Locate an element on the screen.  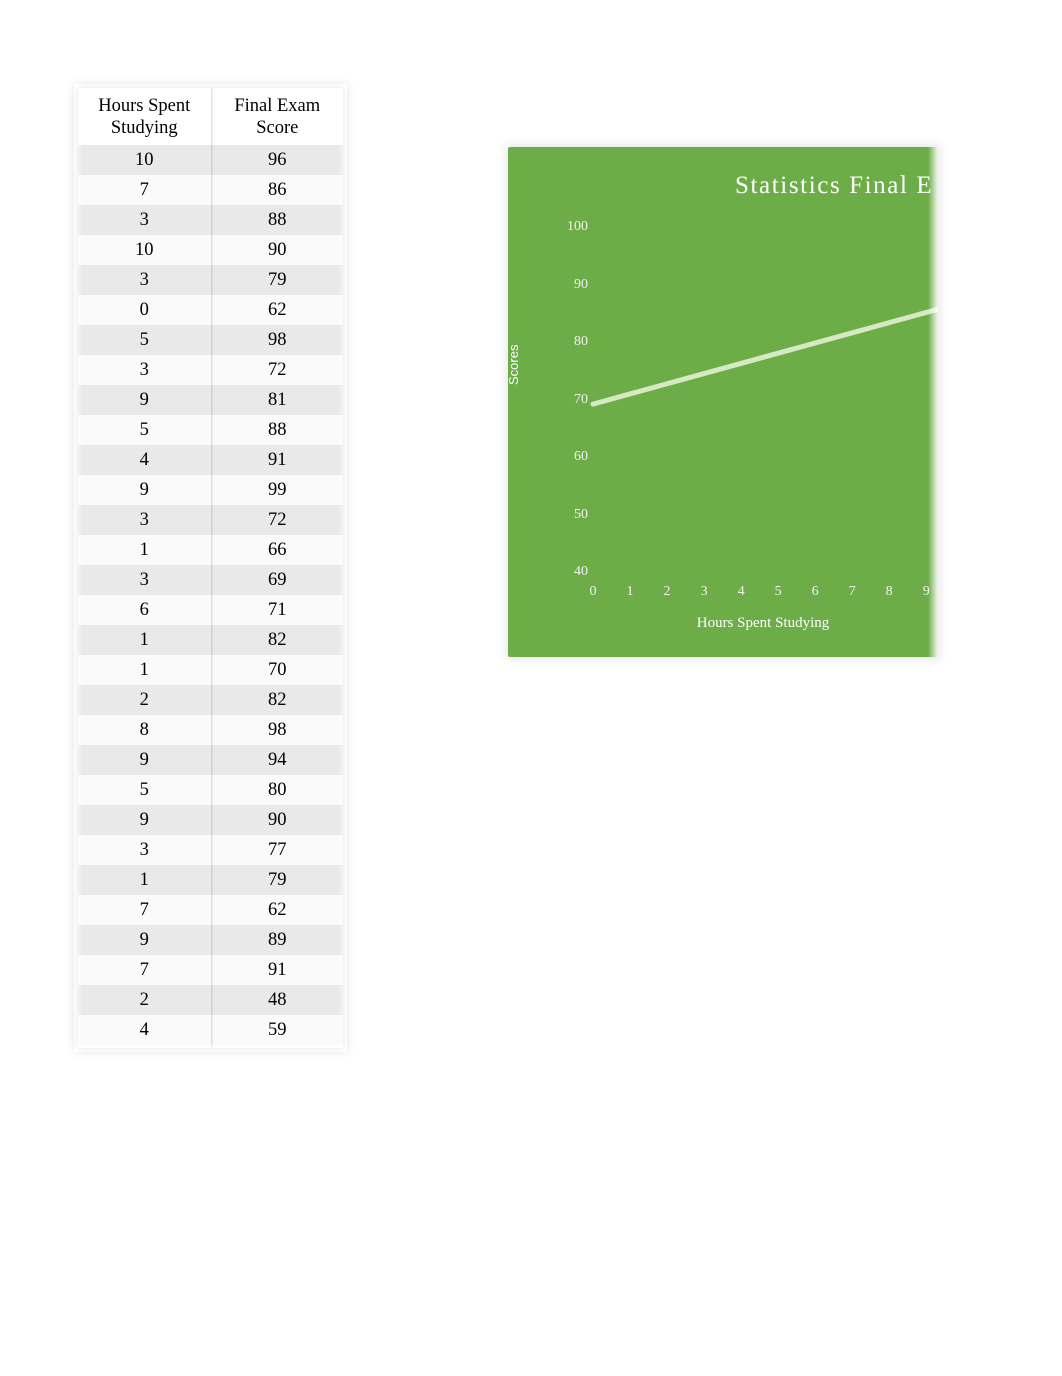
table-row: 1 66 is located at coordinates (210, 550).